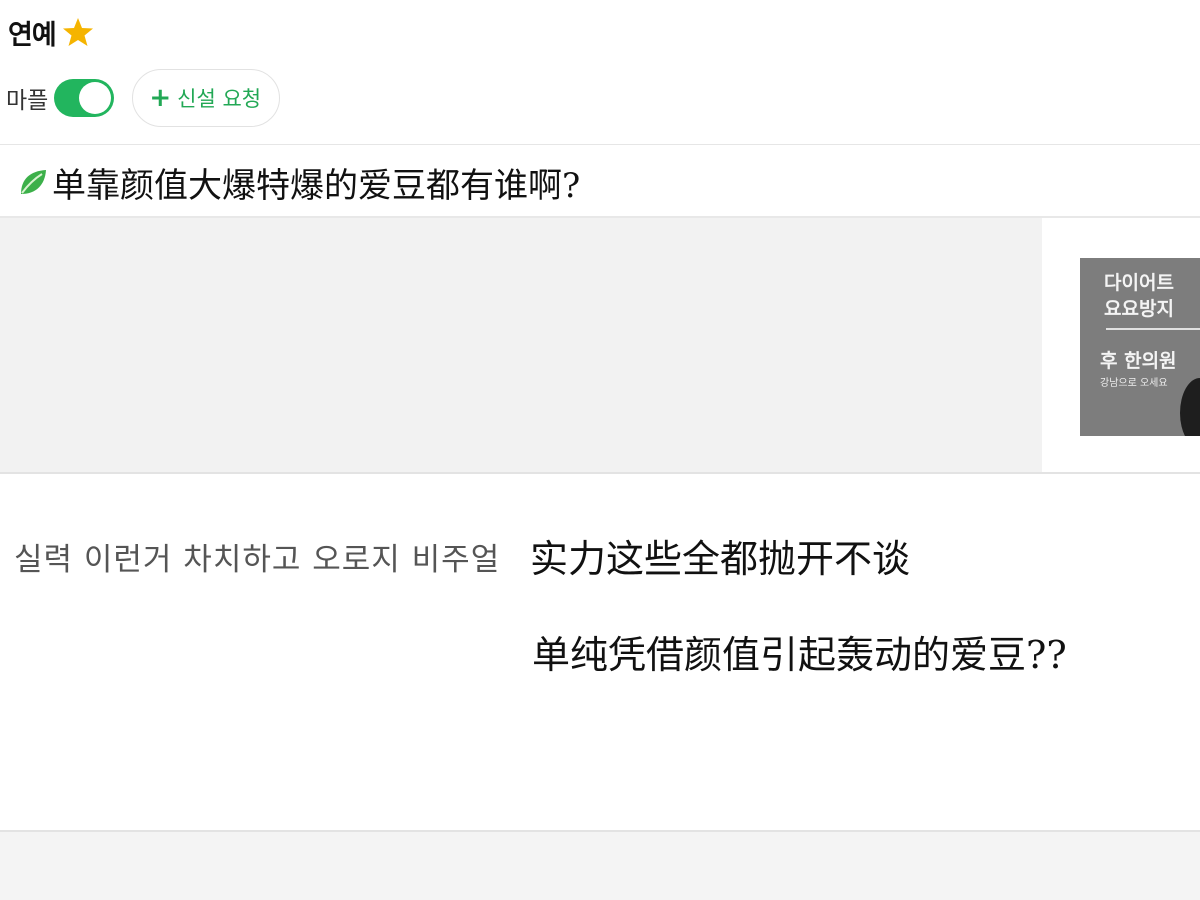  Describe the element at coordinates (1153, 329) in the screenshot. I see `ad-separator` at that location.